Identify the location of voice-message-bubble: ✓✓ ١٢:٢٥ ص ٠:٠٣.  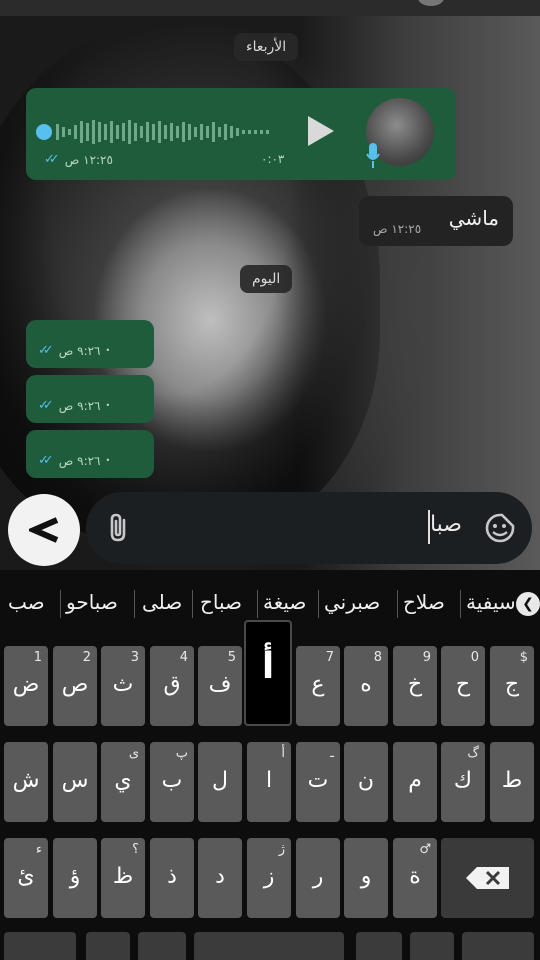
(241, 134).